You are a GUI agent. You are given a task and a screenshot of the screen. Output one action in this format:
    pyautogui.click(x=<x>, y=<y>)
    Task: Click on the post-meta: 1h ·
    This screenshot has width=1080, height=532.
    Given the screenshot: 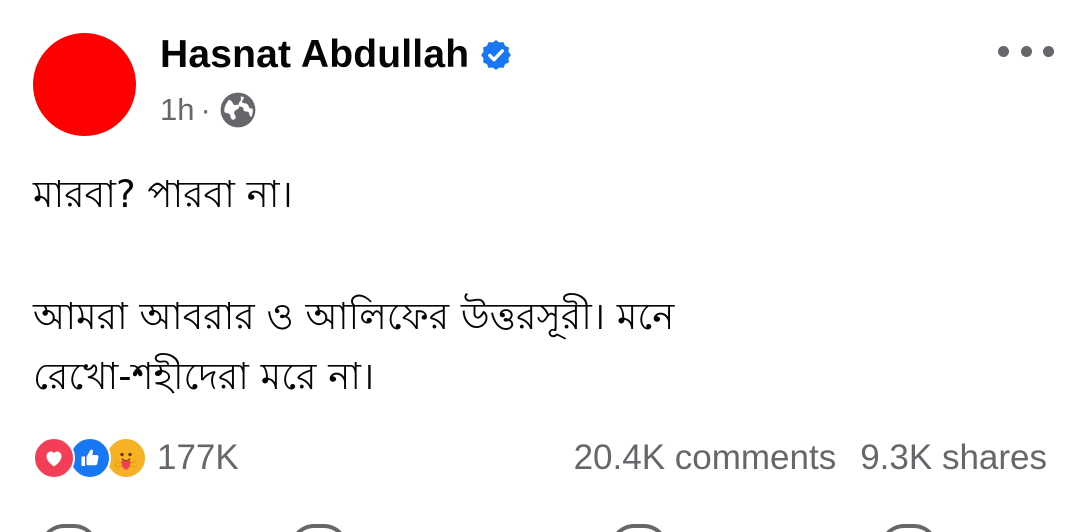 What is the action you would take?
    pyautogui.click(x=208, y=110)
    